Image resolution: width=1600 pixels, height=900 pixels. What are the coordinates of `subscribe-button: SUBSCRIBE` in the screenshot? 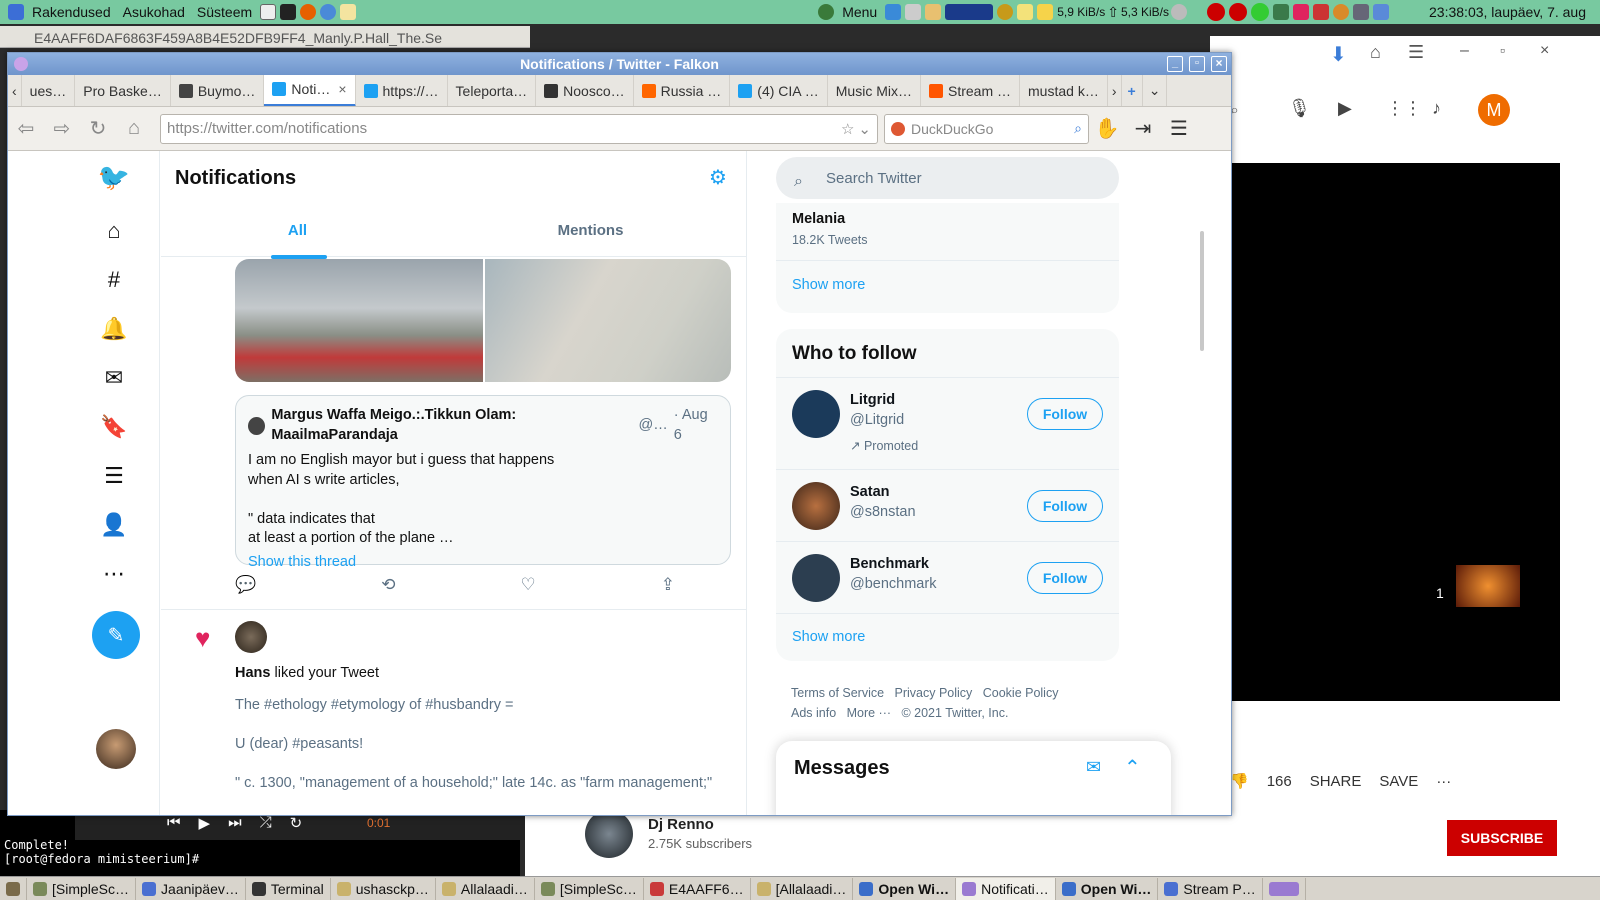 It's located at (1502, 838).